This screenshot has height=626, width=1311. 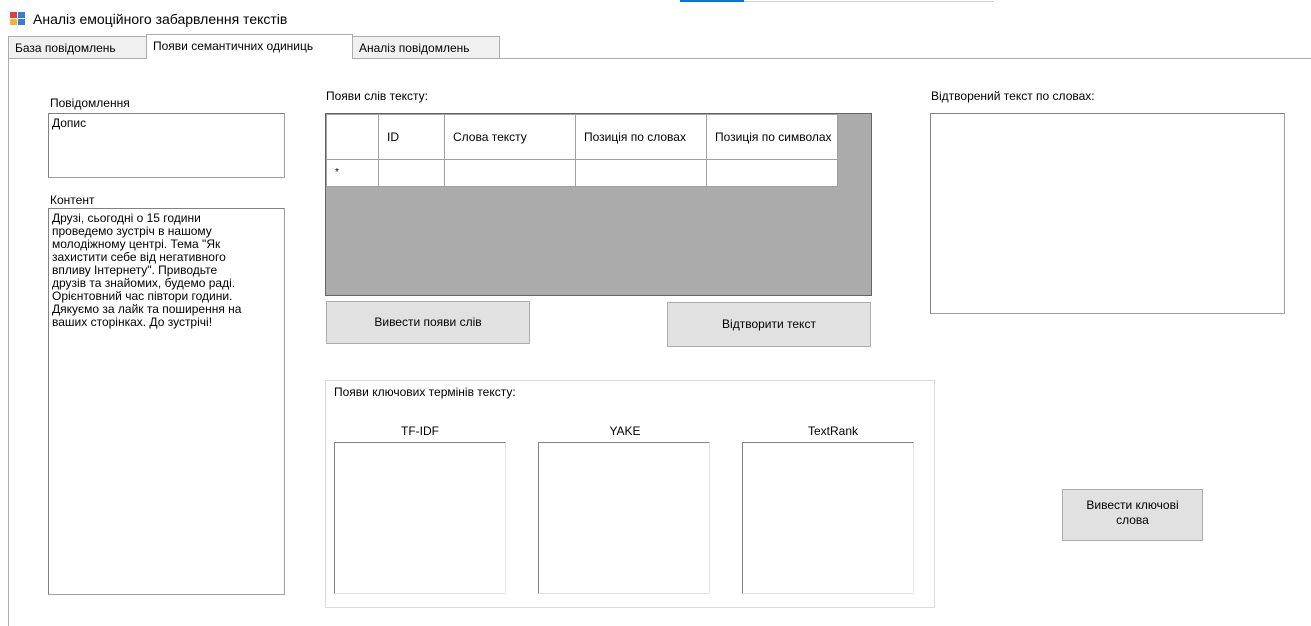 I want to click on message-label: Повідомлення, so click(x=90, y=103).